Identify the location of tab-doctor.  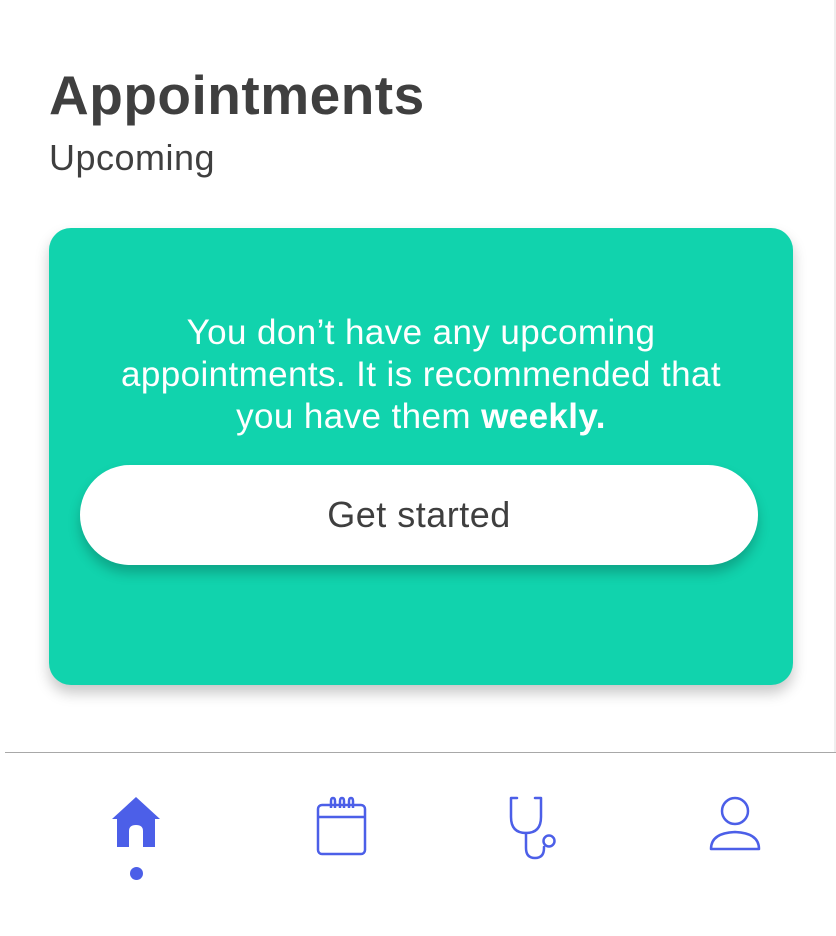
(537, 845).